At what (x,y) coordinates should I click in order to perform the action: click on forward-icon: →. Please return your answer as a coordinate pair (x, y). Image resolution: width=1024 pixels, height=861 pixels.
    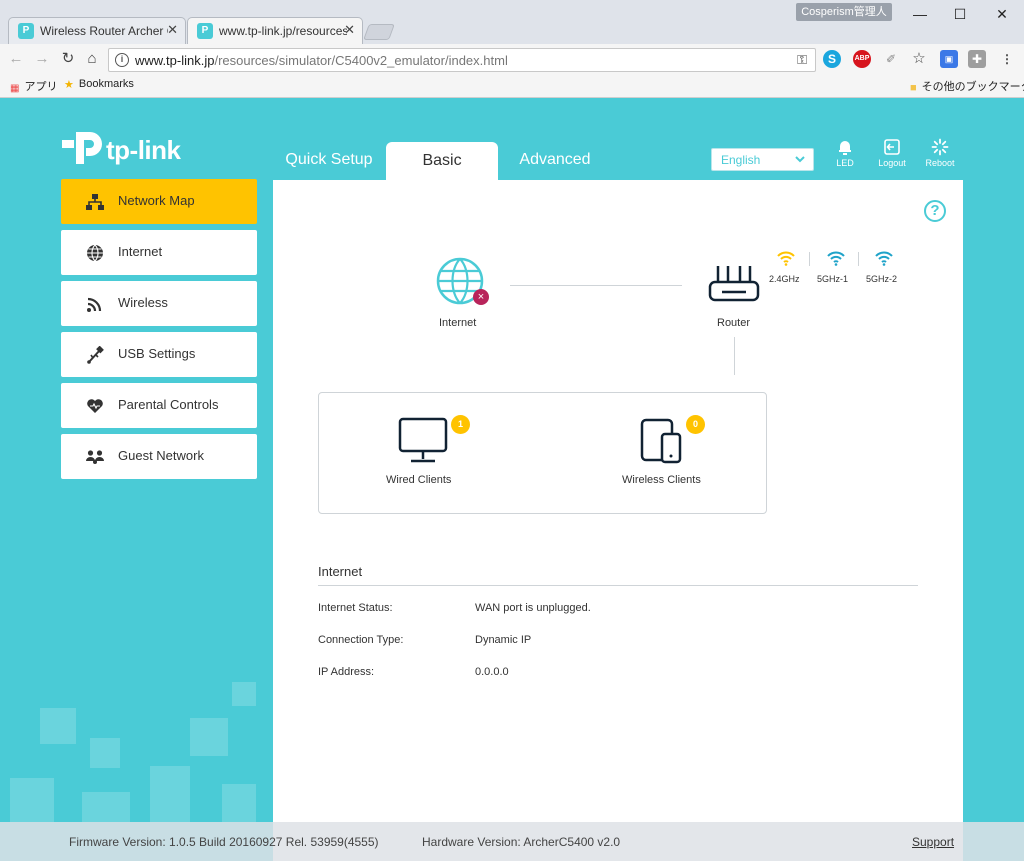
    Looking at the image, I should click on (42, 59).